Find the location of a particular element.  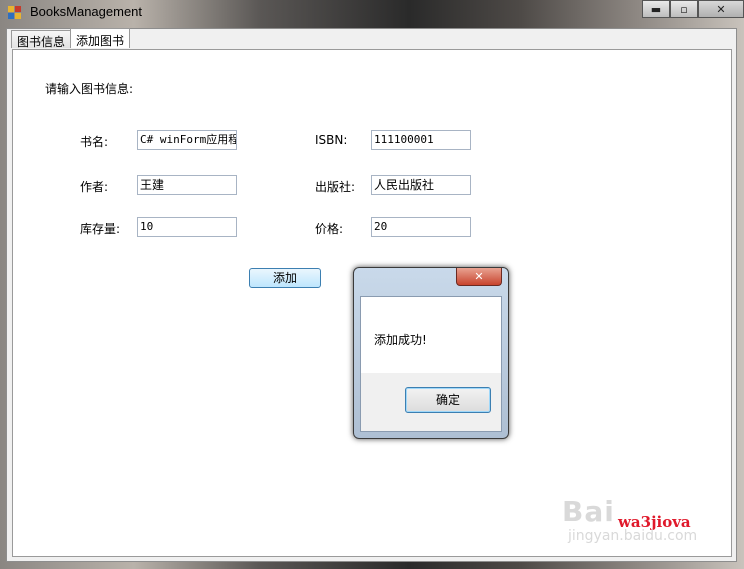

message-box: ✕ 添加成功! 确定 is located at coordinates (431, 353).